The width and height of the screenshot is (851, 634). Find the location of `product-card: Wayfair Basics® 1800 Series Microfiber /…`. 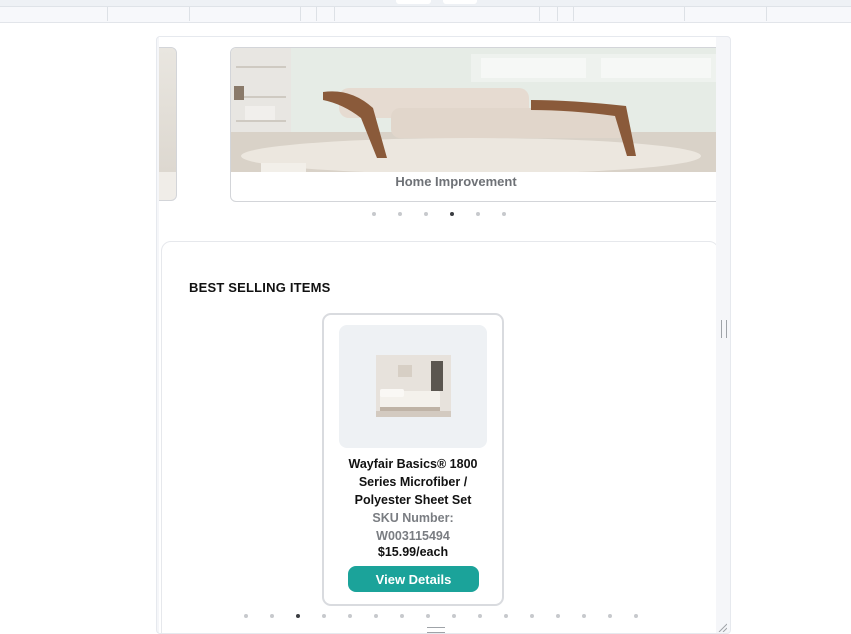

product-card: Wayfair Basics® 1800 Series Microfiber /… is located at coordinates (413, 459).